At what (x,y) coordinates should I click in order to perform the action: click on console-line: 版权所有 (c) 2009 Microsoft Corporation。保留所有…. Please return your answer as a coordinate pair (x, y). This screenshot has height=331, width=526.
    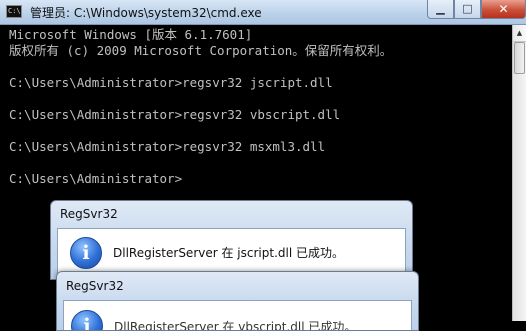
    Looking at the image, I should click on (201, 50).